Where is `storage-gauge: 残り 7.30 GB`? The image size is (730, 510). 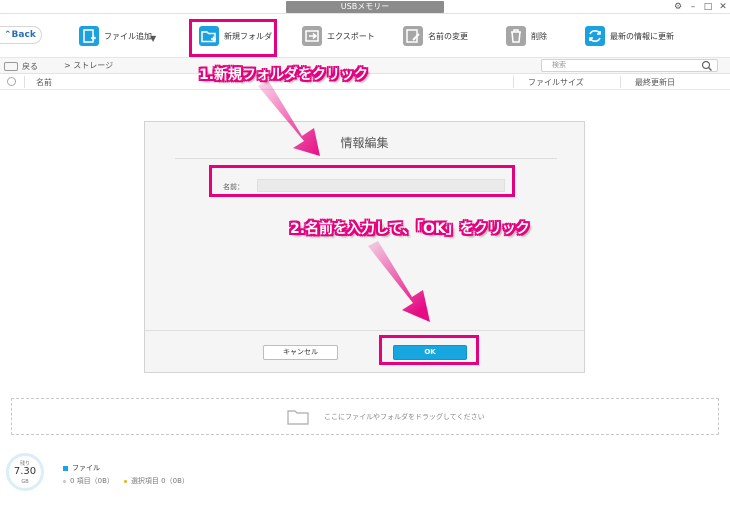 storage-gauge: 残り 7.30 GB is located at coordinates (25, 472).